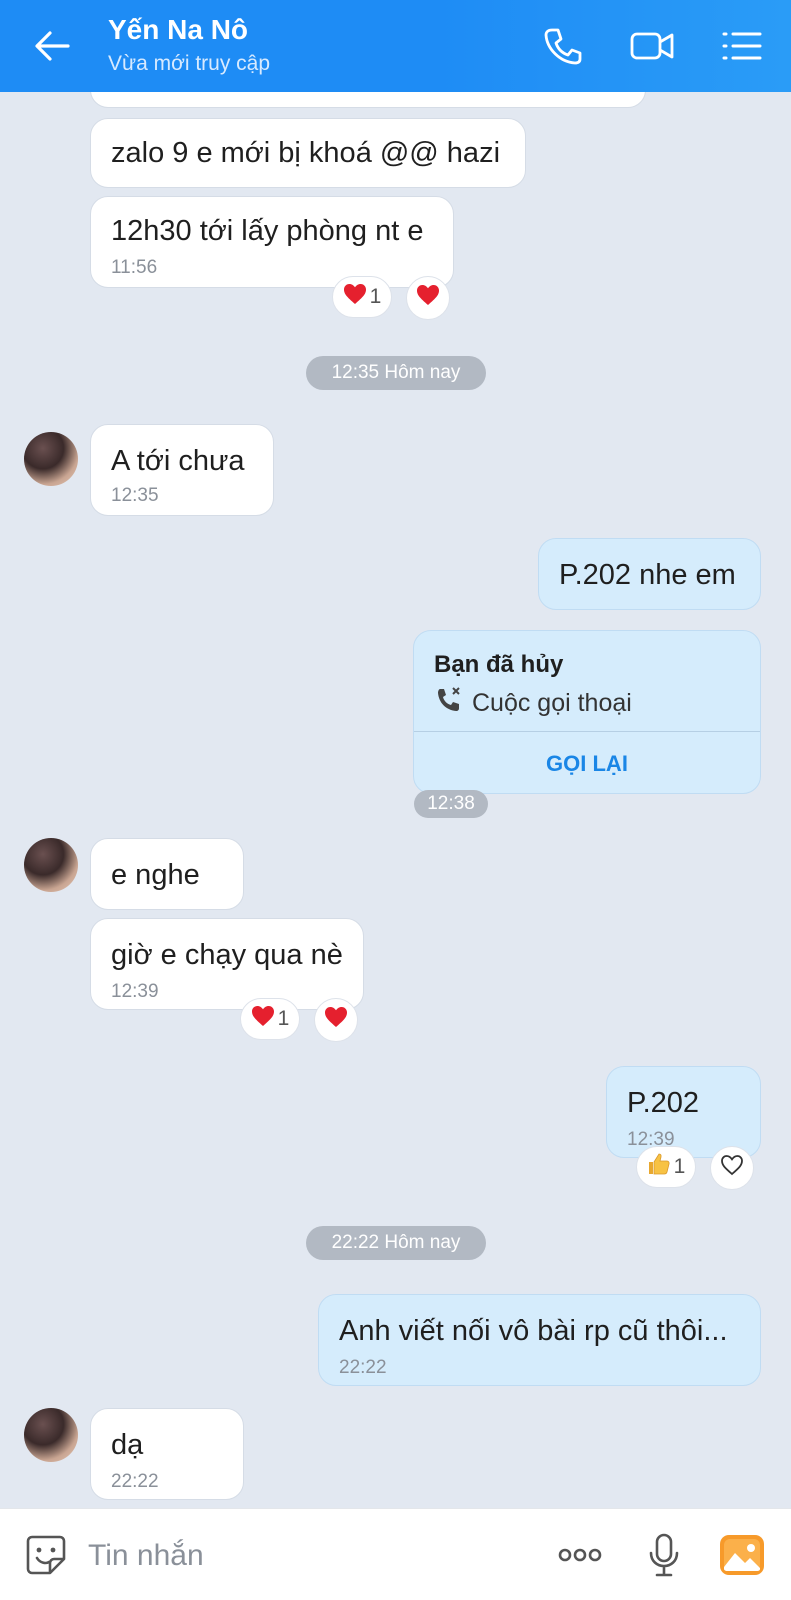  I want to click on sticker-icon, so click(46, 1555).